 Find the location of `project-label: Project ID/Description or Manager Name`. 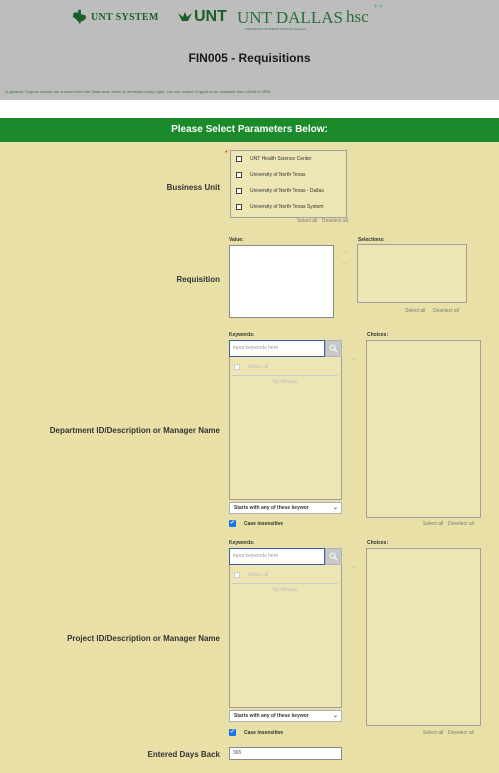

project-label: Project ID/Description or Manager Name is located at coordinates (143, 638).